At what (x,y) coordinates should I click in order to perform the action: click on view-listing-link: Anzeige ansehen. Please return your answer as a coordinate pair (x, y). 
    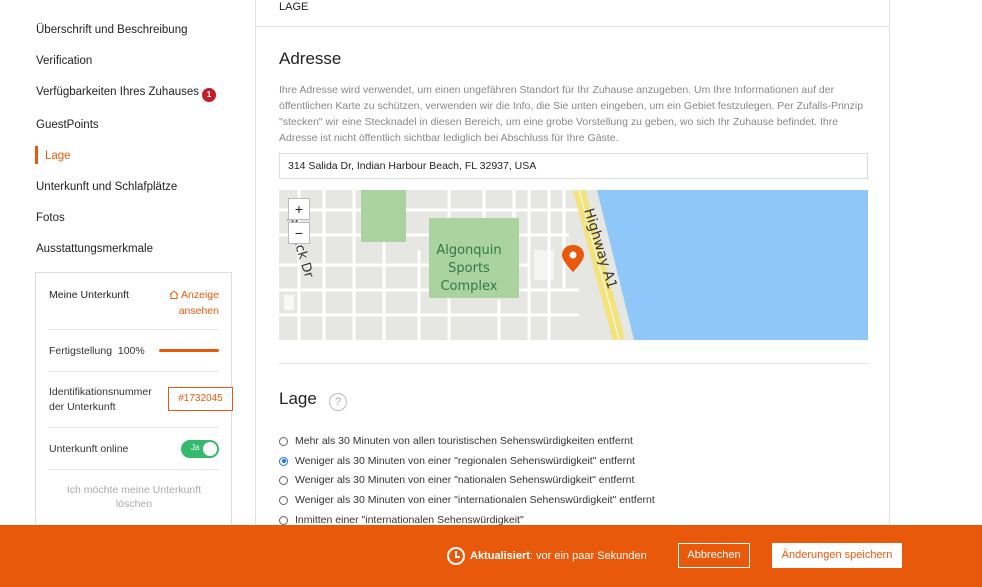
    Looking at the image, I should click on (179, 303).